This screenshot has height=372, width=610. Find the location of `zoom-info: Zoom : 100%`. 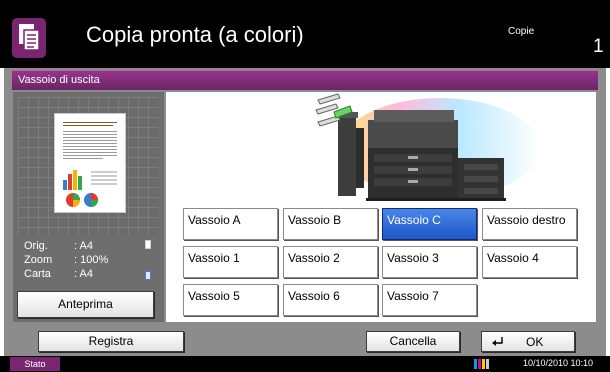

zoom-info: Zoom : 100% is located at coordinates (79, 260).